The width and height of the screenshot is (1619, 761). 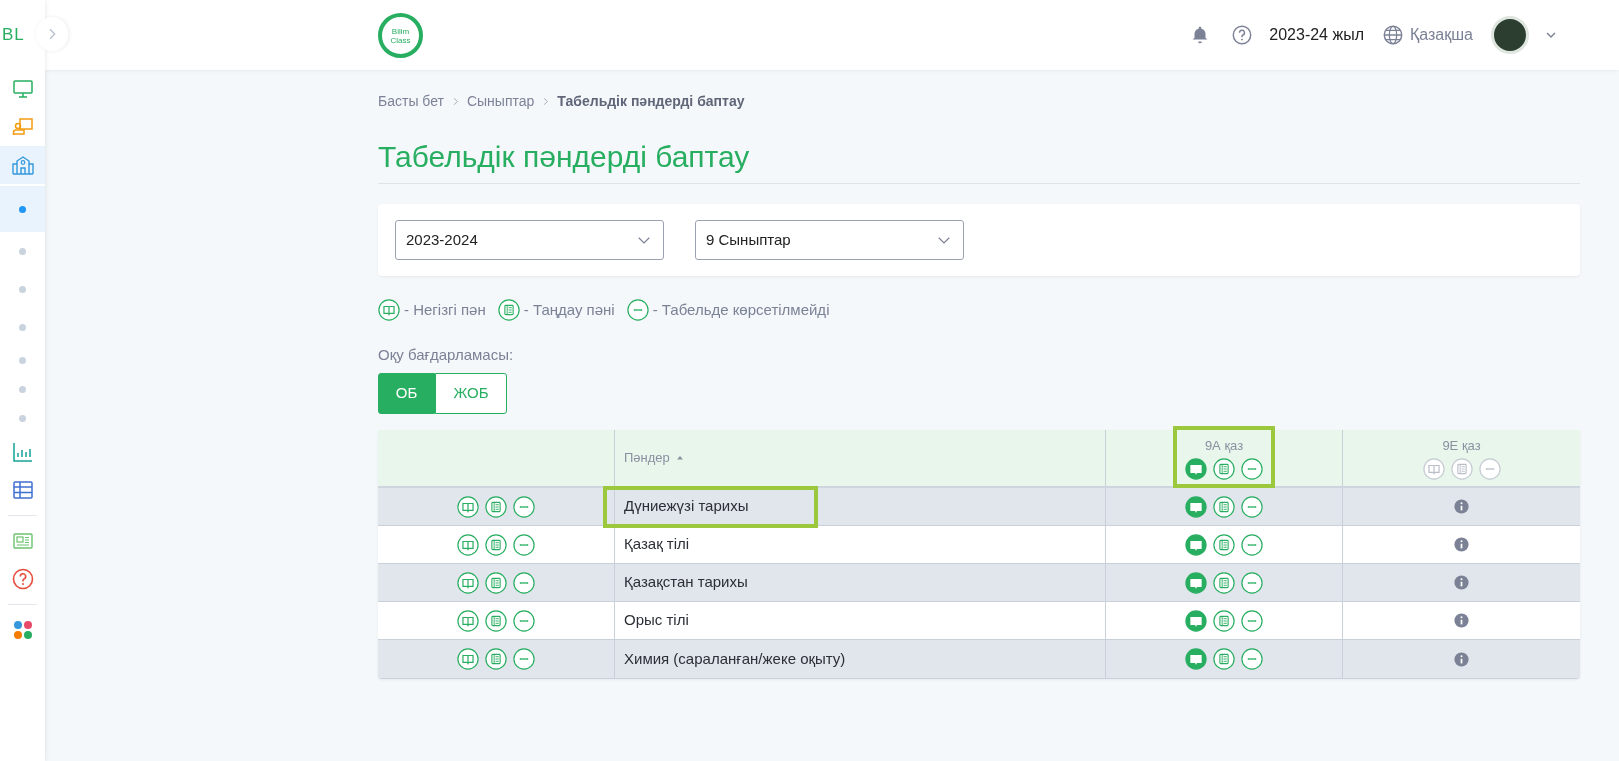 What do you see at coordinates (445, 310) in the screenshot?
I see `legend-label: - Негізгі пән` at bounding box center [445, 310].